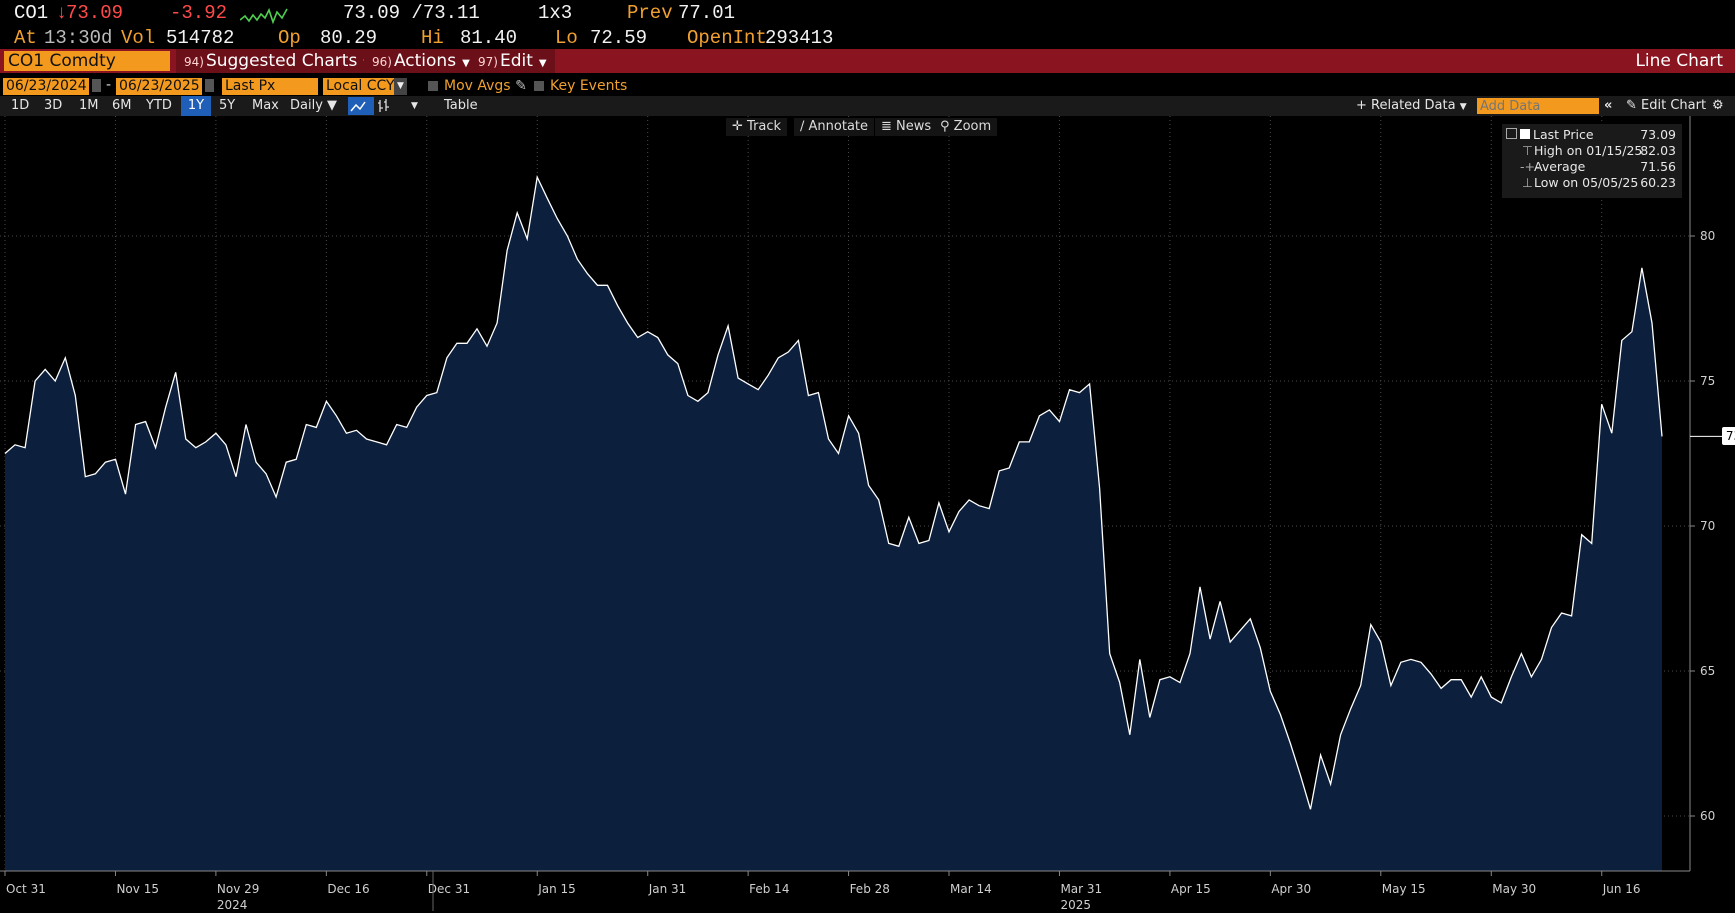  What do you see at coordinates (138, 38) in the screenshot?
I see `vol-label: Vol` at bounding box center [138, 38].